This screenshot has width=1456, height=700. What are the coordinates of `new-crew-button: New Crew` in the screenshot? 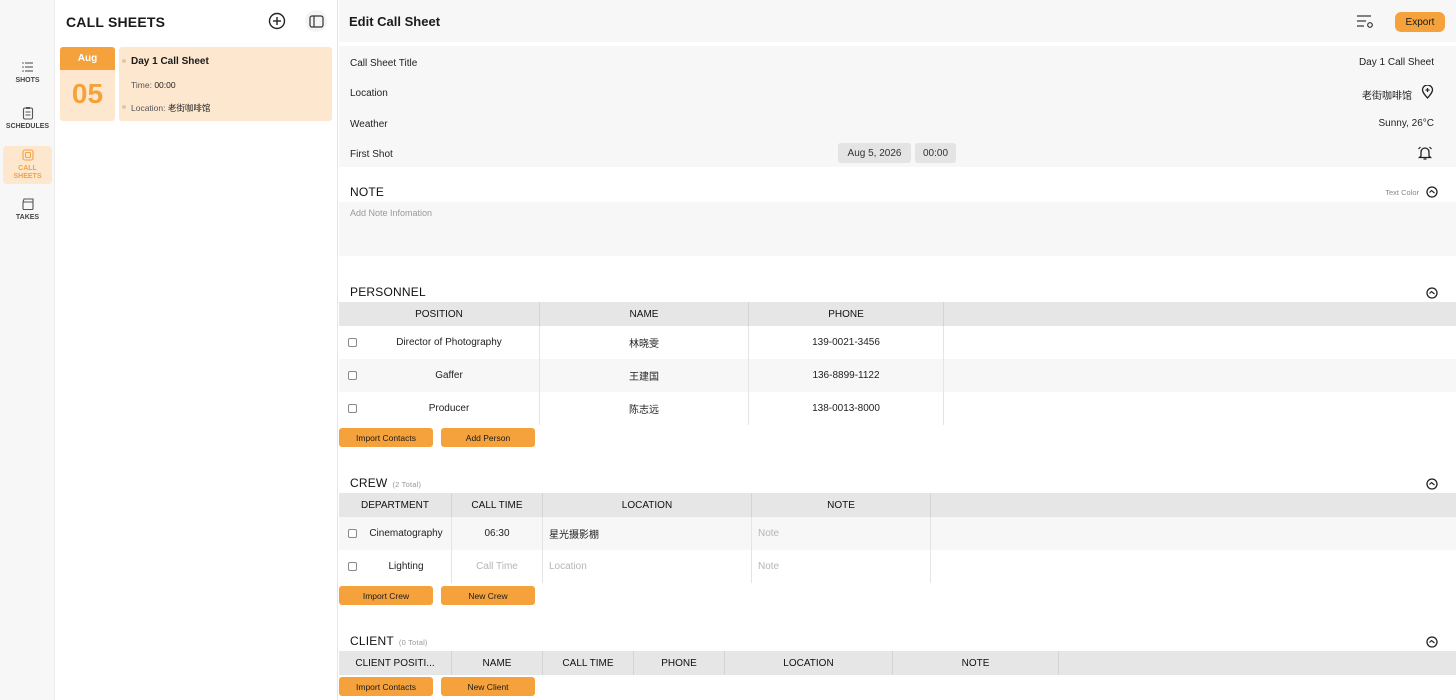 It's located at (488, 595).